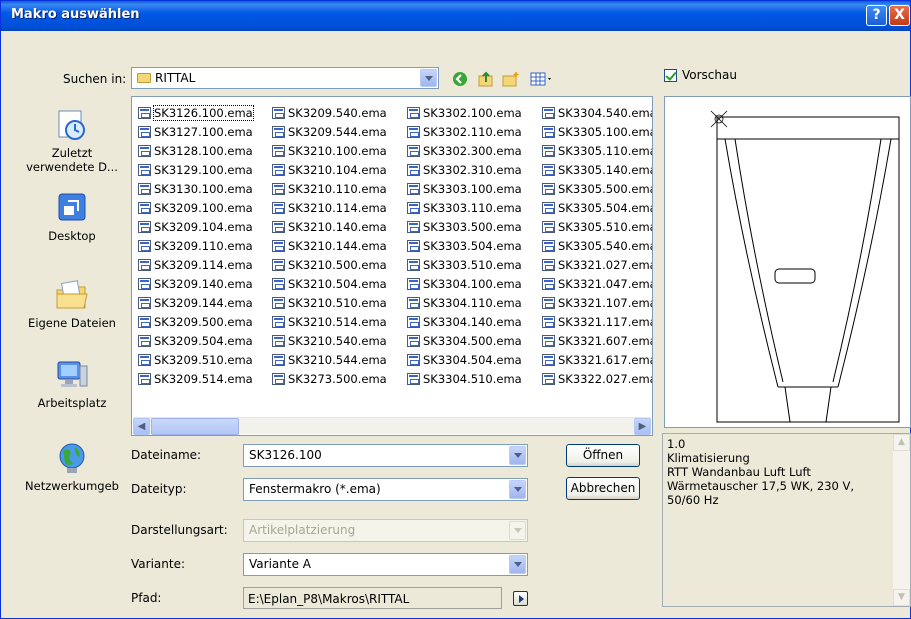 This screenshot has width=911, height=619. What do you see at coordinates (195, 322) in the screenshot?
I see `file-item: SK3209.500.ema` at bounding box center [195, 322].